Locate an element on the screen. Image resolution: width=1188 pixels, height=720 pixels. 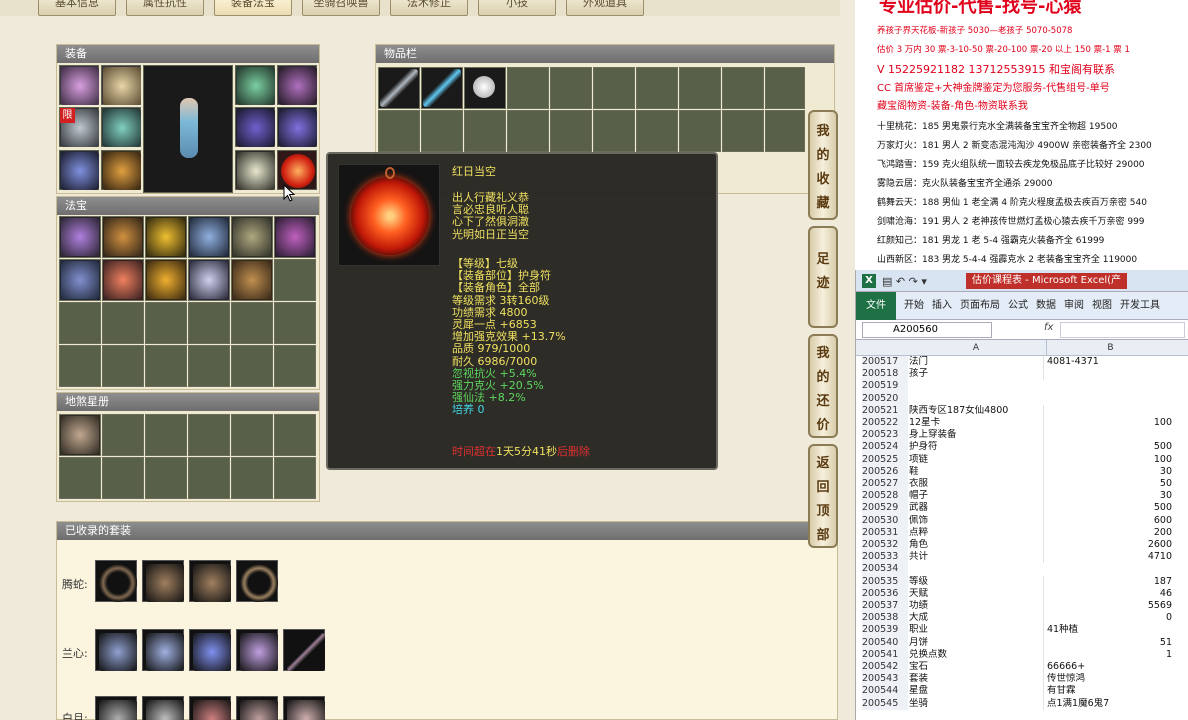
tab-mounts: 坐骑召唤兽 is located at coordinates (341, 8).